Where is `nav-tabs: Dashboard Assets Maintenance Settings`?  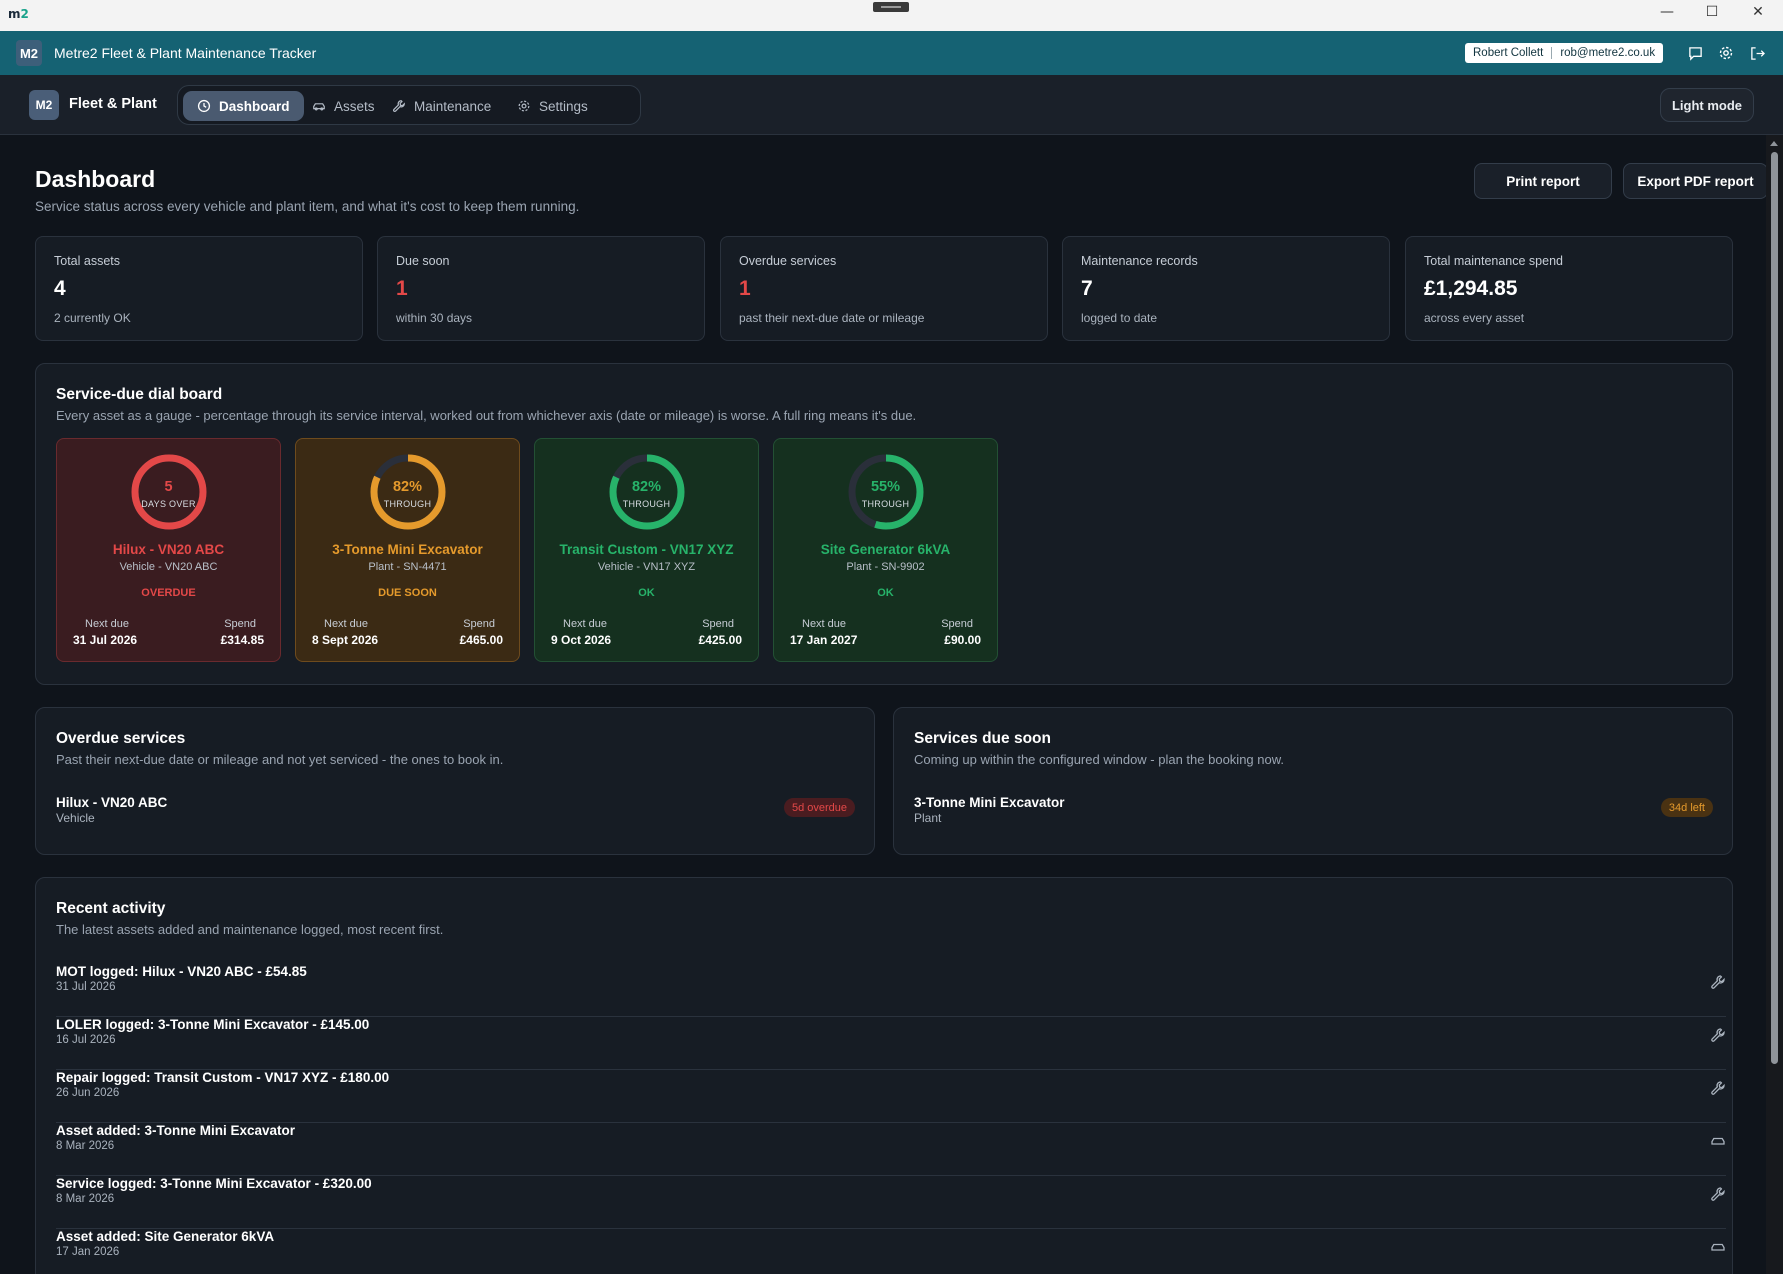 nav-tabs: Dashboard Assets Maintenance Settings is located at coordinates (409, 105).